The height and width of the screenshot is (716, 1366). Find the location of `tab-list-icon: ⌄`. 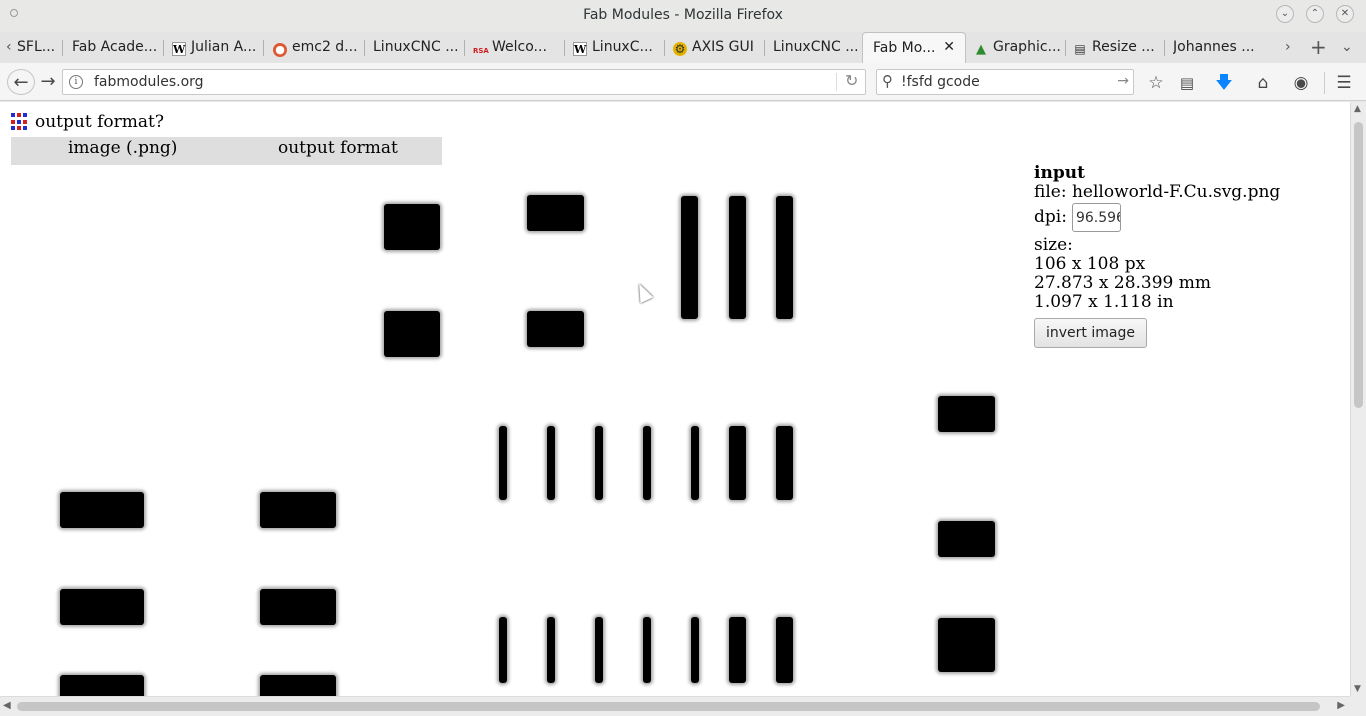

tab-list-icon: ⌄ is located at coordinates (1347, 47).